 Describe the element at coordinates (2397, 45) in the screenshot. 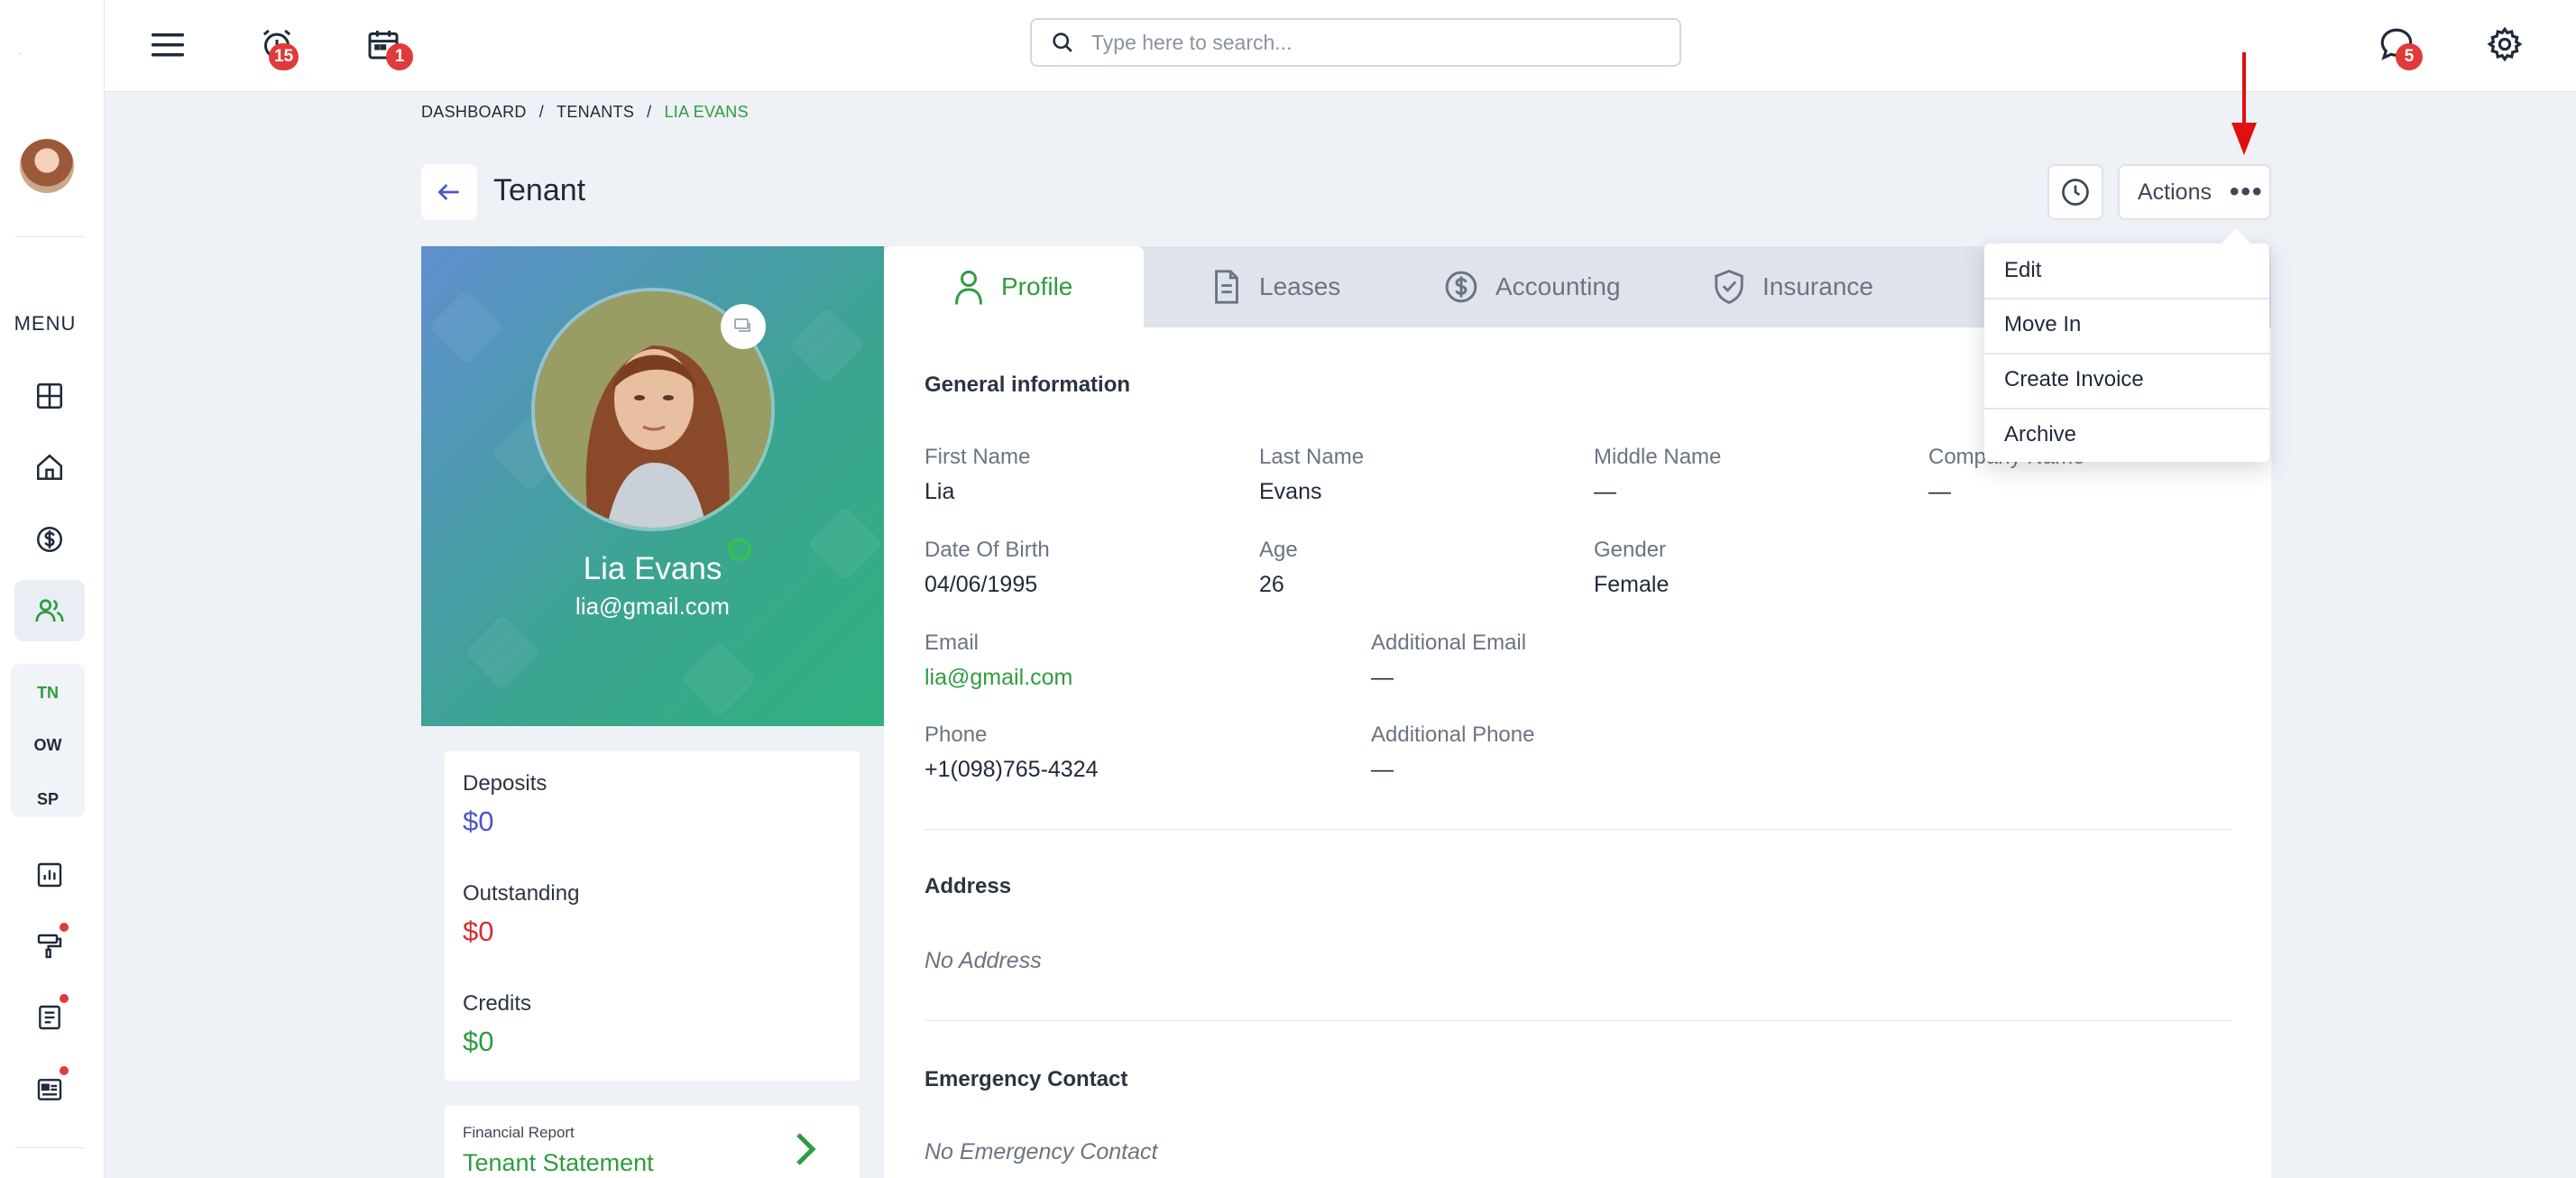

I see `messages-button: 5` at that location.